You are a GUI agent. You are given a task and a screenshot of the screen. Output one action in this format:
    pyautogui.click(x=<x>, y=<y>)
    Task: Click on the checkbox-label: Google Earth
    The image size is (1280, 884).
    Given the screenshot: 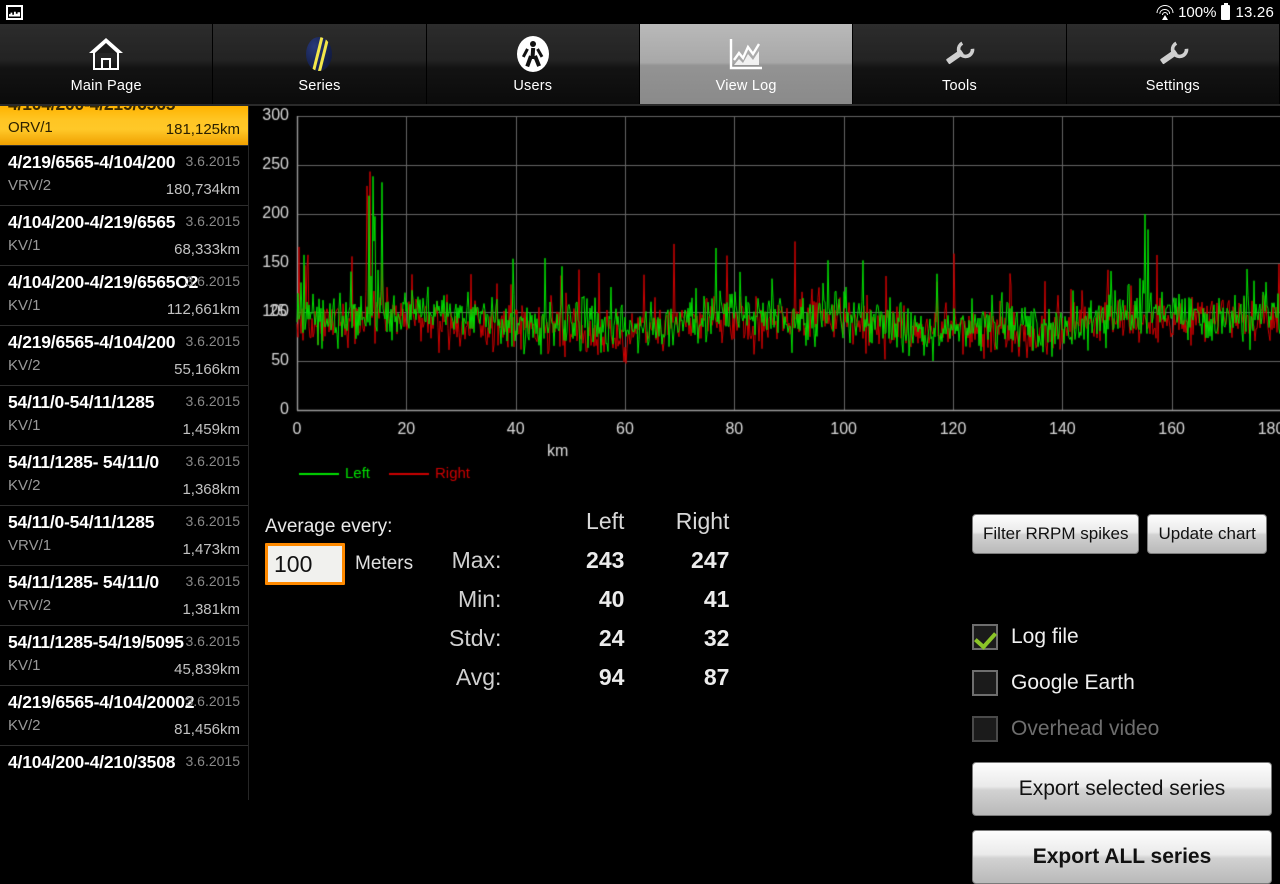 What is the action you would take?
    pyautogui.click(x=1073, y=682)
    